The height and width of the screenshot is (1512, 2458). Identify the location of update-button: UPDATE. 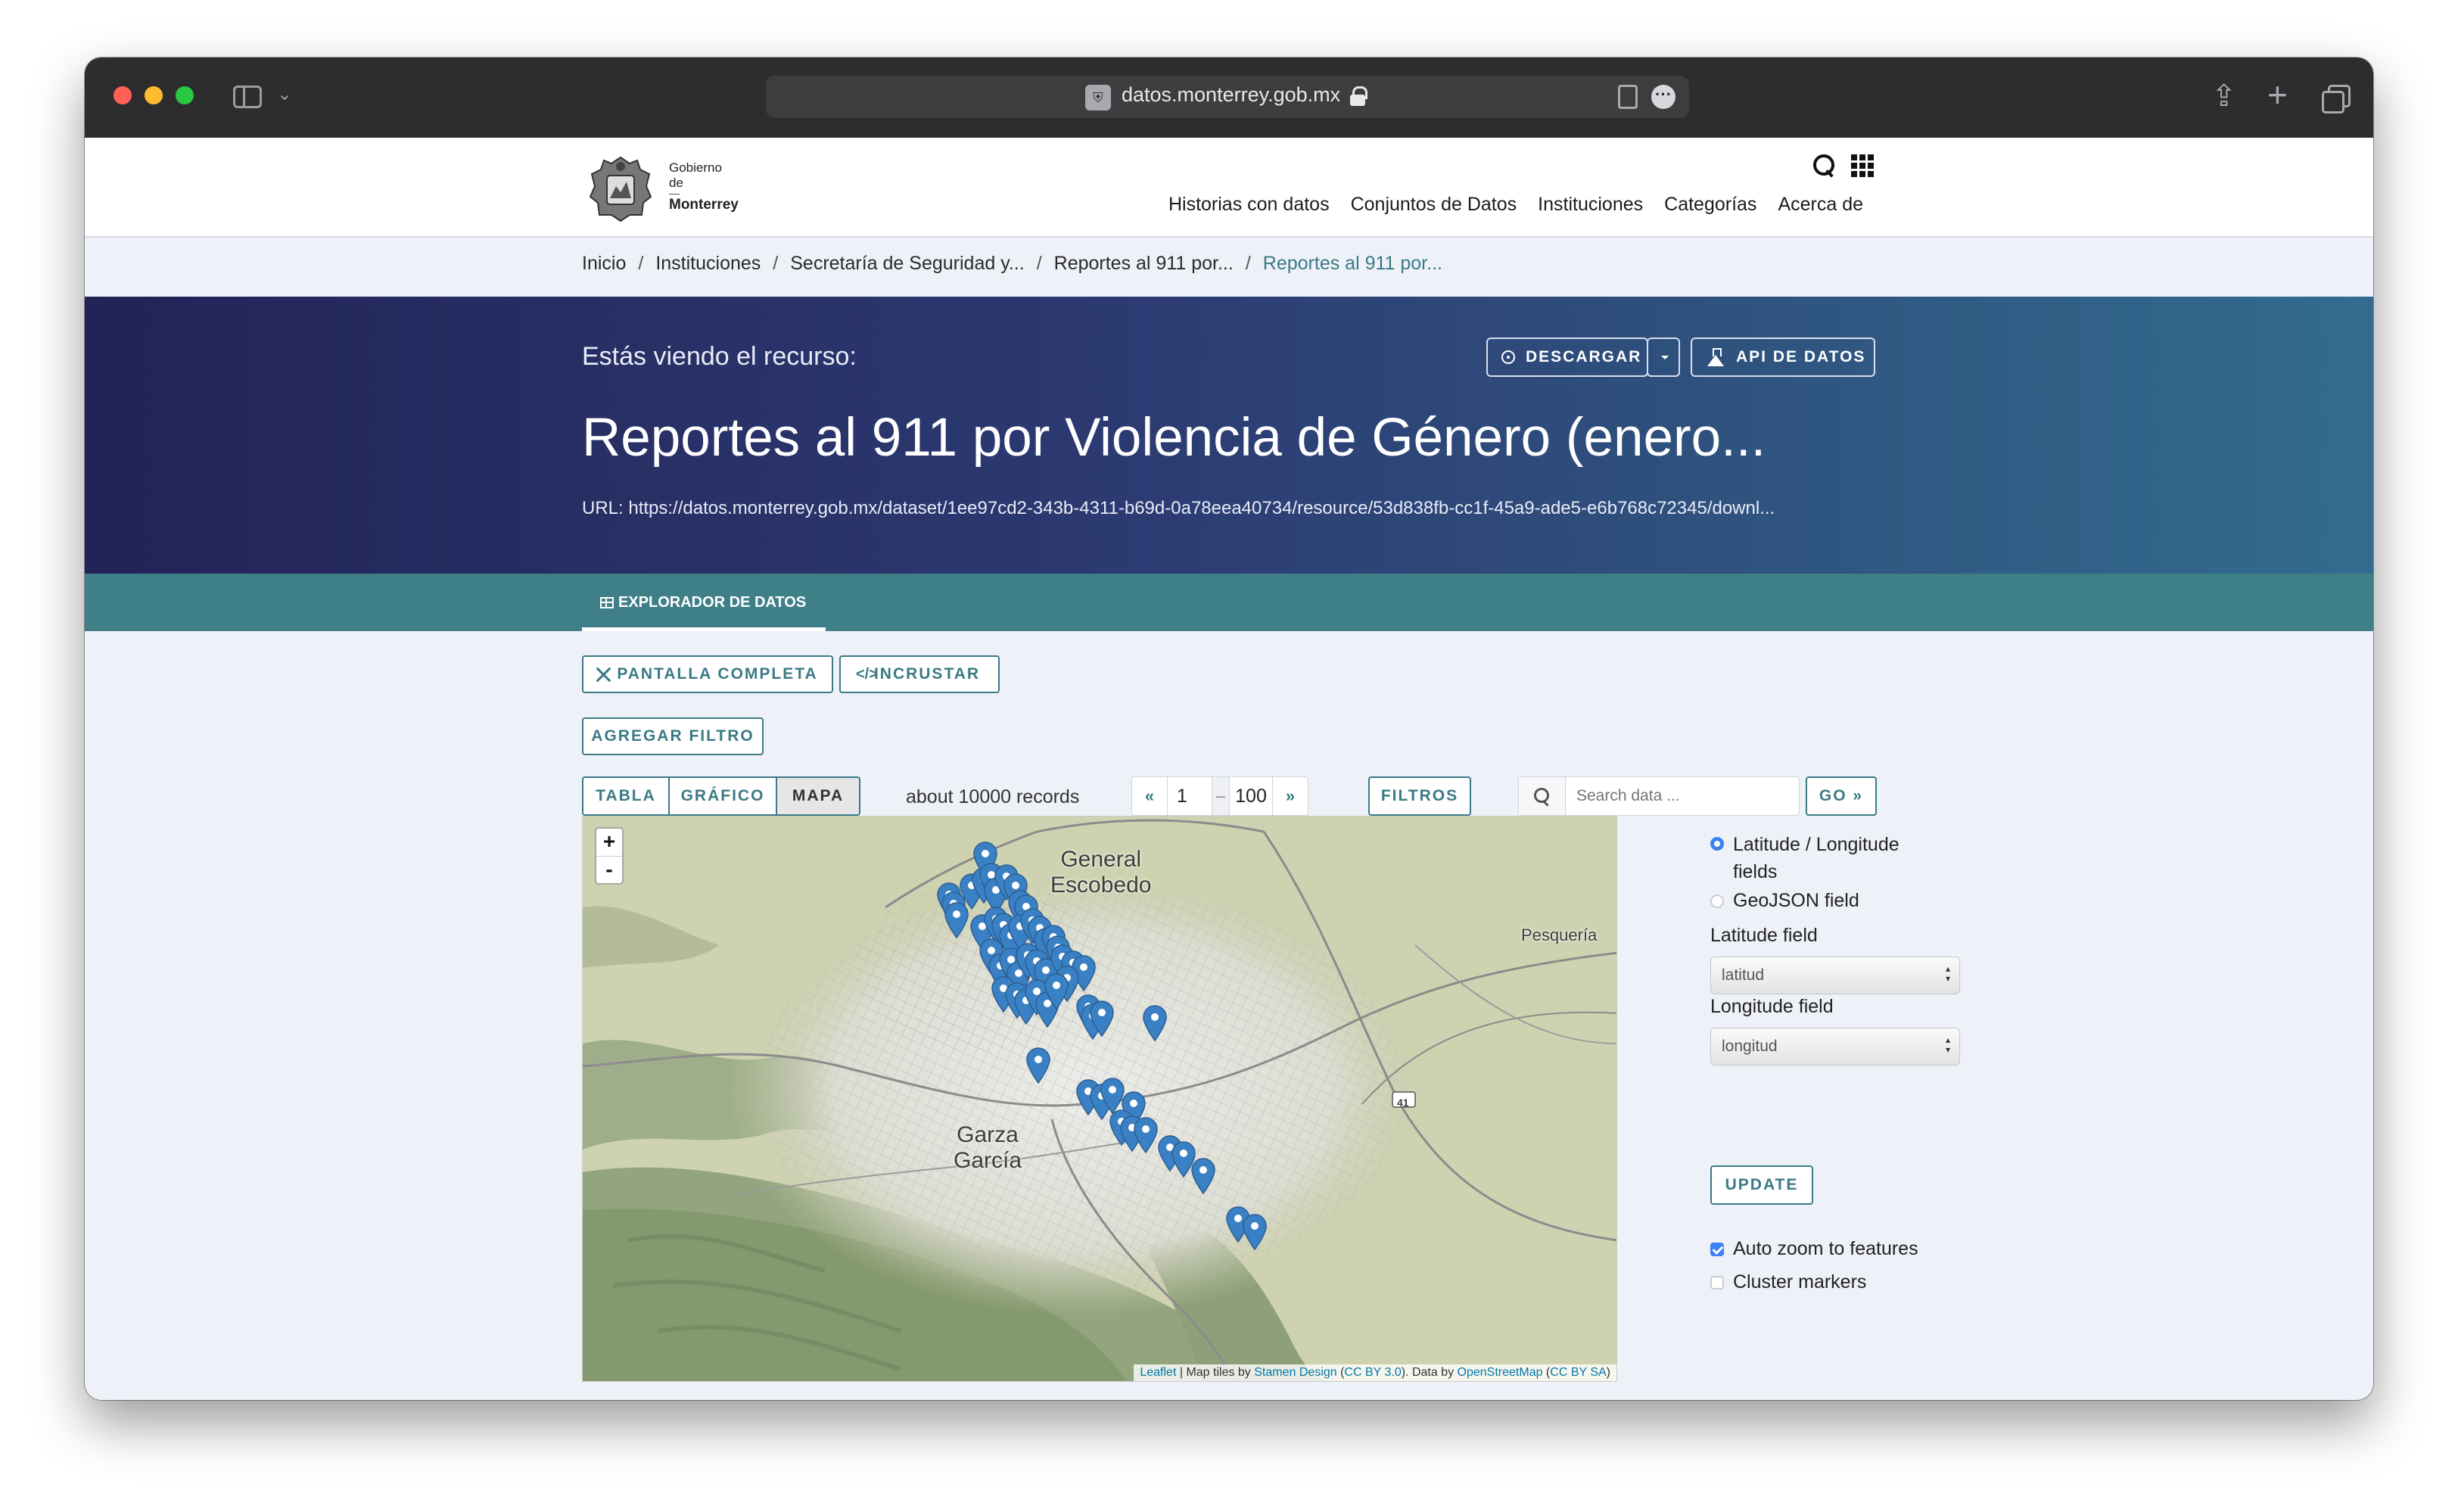
(1762, 1185).